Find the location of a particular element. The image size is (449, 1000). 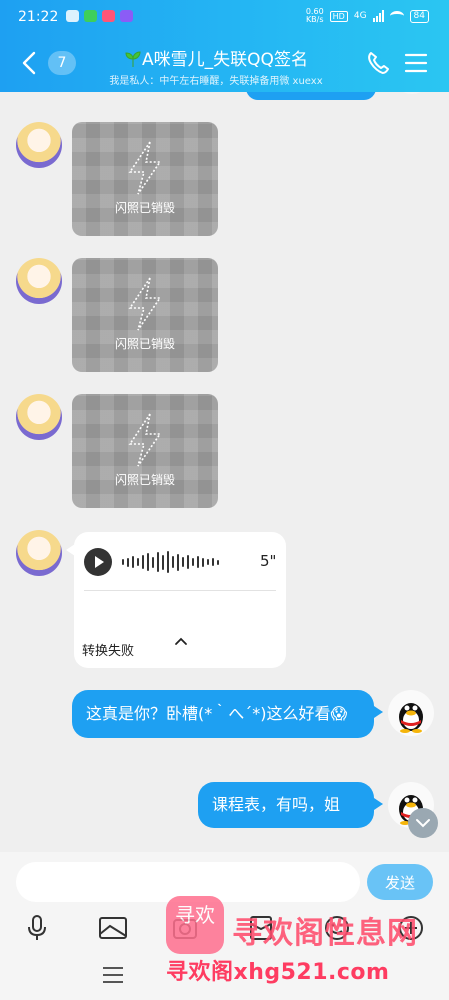

my-avatar-partial is located at coordinates (412, 93).